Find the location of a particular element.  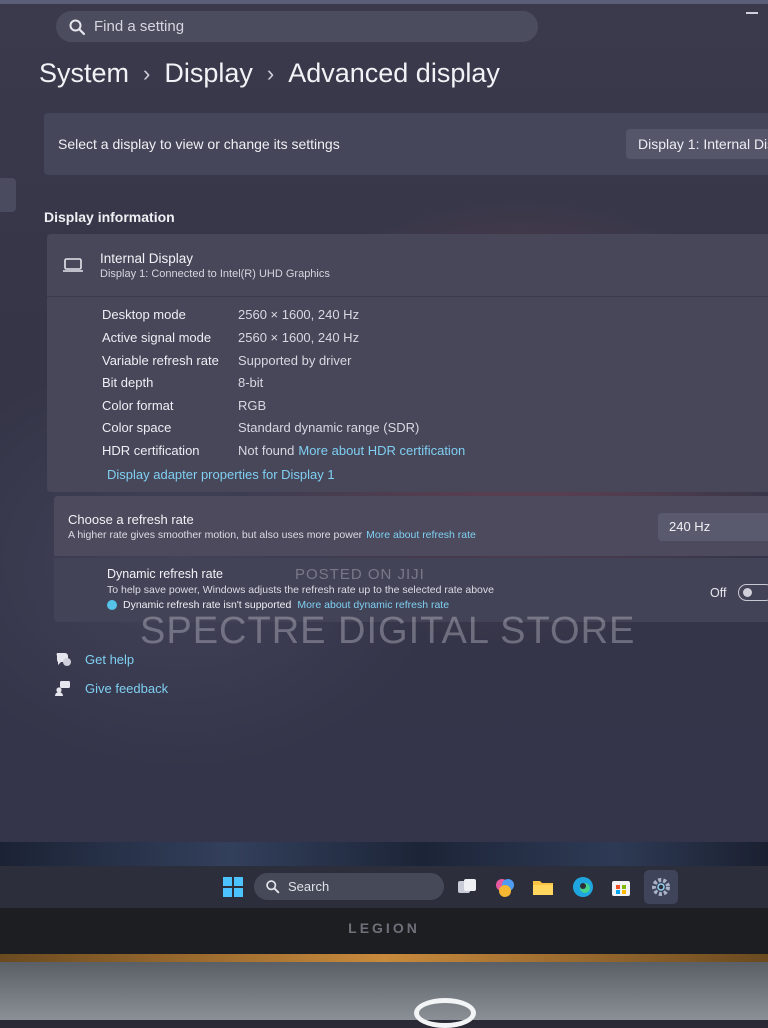

settings-search-input: Find a setting is located at coordinates (297, 26).